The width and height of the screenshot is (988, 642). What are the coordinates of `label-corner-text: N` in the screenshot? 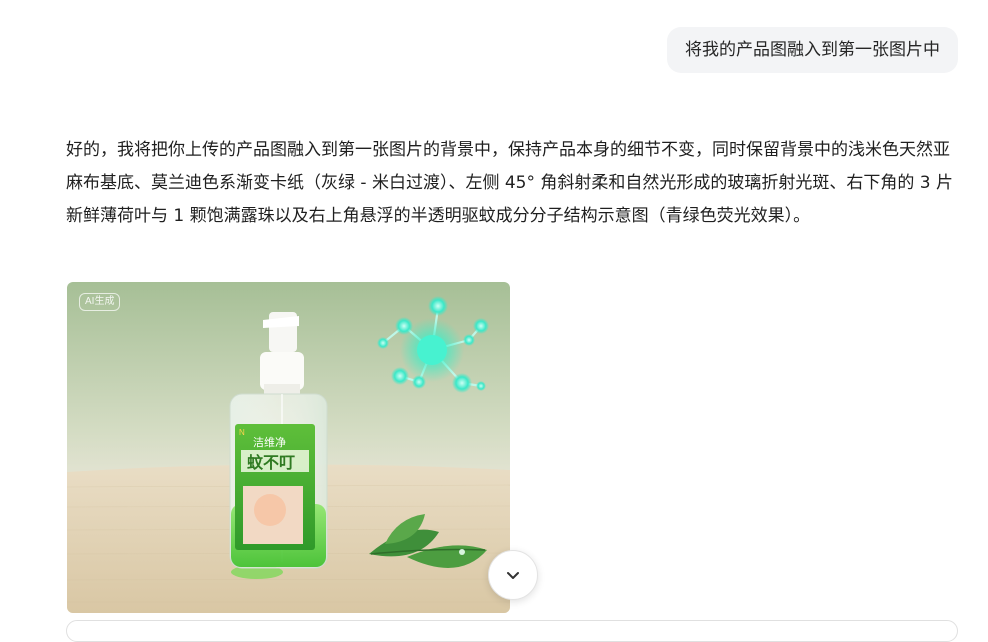 It's located at (242, 432).